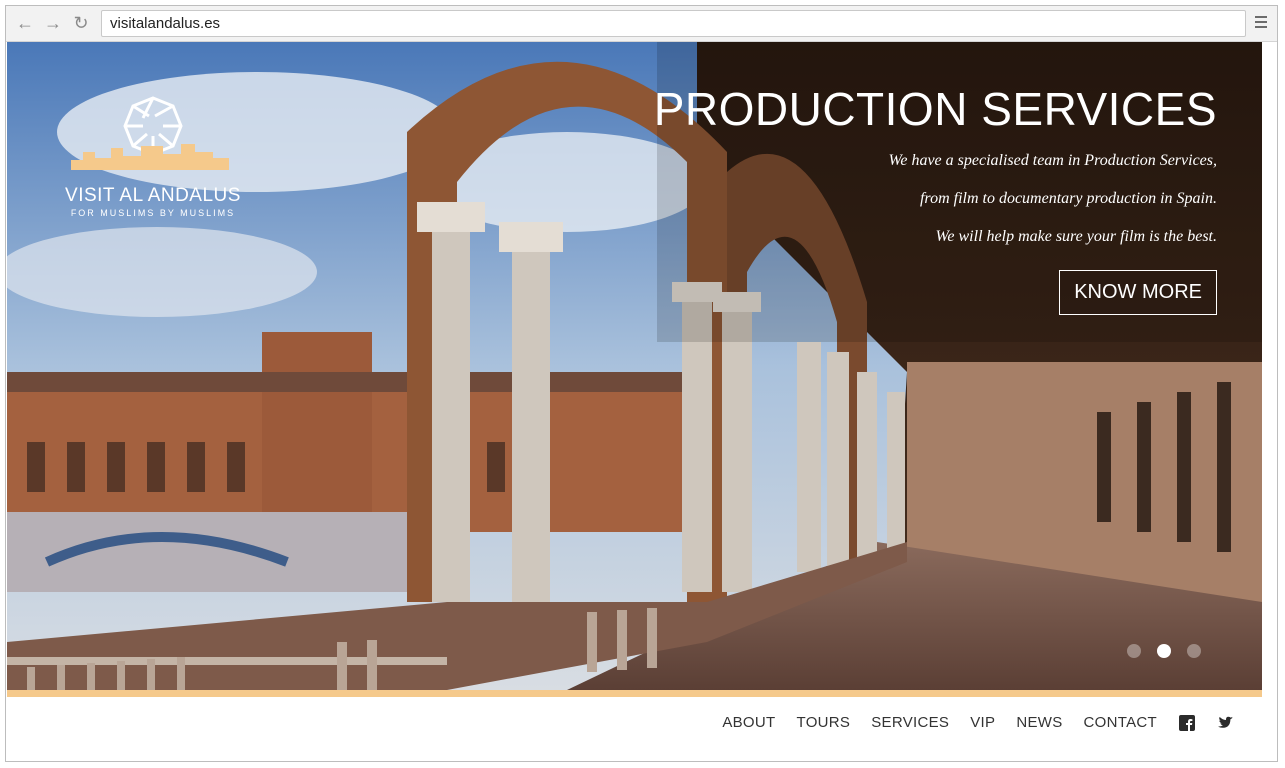 This screenshot has height=768, width=1285. What do you see at coordinates (673, 23) in the screenshot?
I see `address-bar: visitalandalus.es` at bounding box center [673, 23].